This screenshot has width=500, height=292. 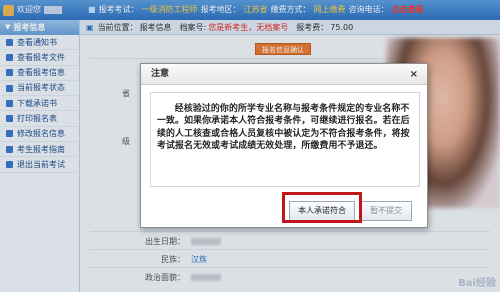 What do you see at coordinates (160, 74) in the screenshot?
I see `dialog-title: 注意` at bounding box center [160, 74].